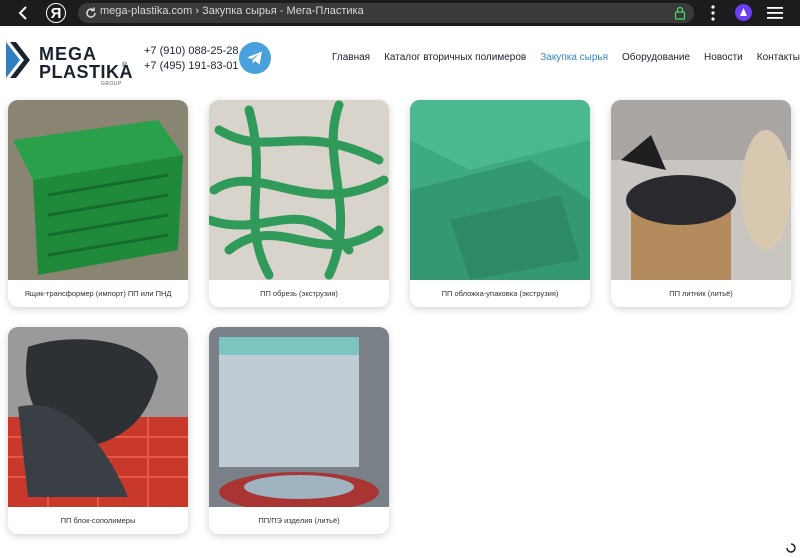 This screenshot has height=558, width=800. What do you see at coordinates (500, 293) in the screenshot?
I see `product-caption: ПП обложка-упаковка (экструзия)` at bounding box center [500, 293].